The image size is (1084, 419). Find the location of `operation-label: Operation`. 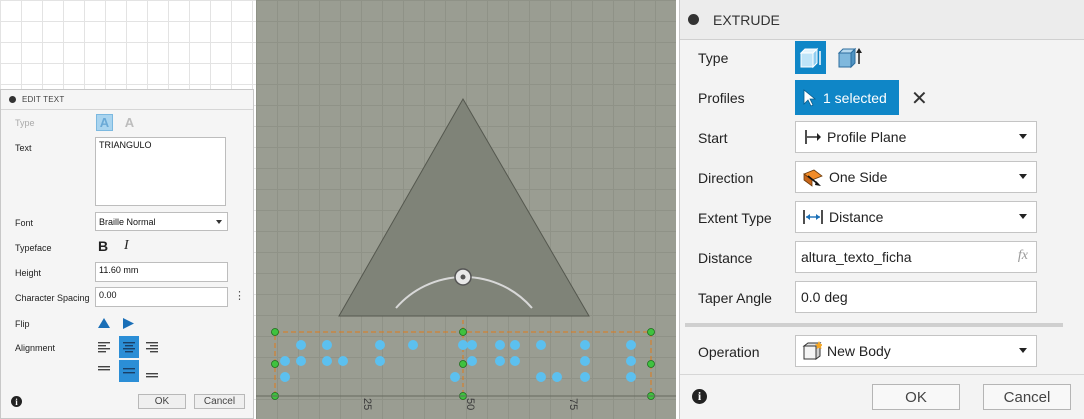

operation-label: Operation is located at coordinates (729, 352).